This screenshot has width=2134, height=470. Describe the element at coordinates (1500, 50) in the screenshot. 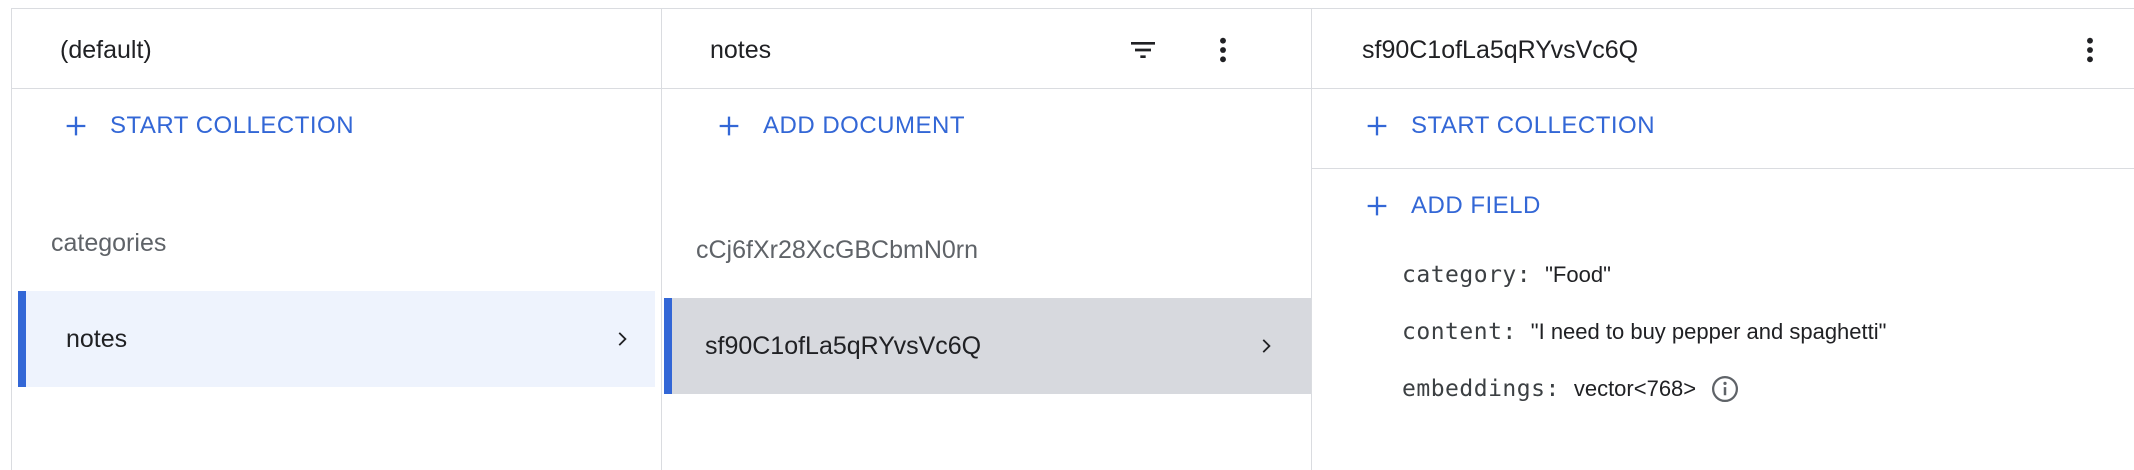

I see `document-panel-title: sf90C1ofLa5qRYvsVc6Q` at that location.